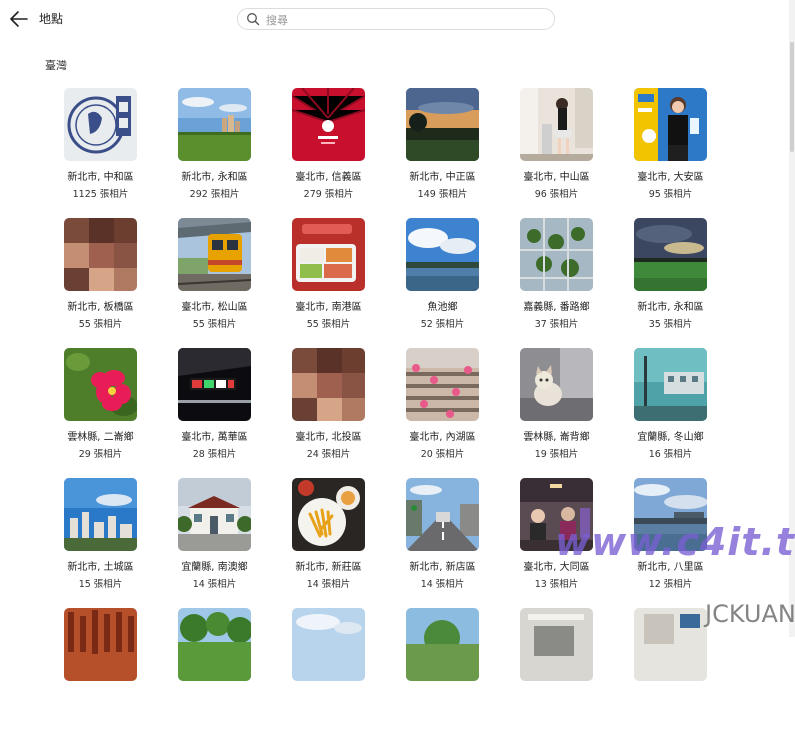 This screenshot has height=738, width=795. Describe the element at coordinates (556, 177) in the screenshot. I see `place-name: 臺北市, 中山區` at that location.